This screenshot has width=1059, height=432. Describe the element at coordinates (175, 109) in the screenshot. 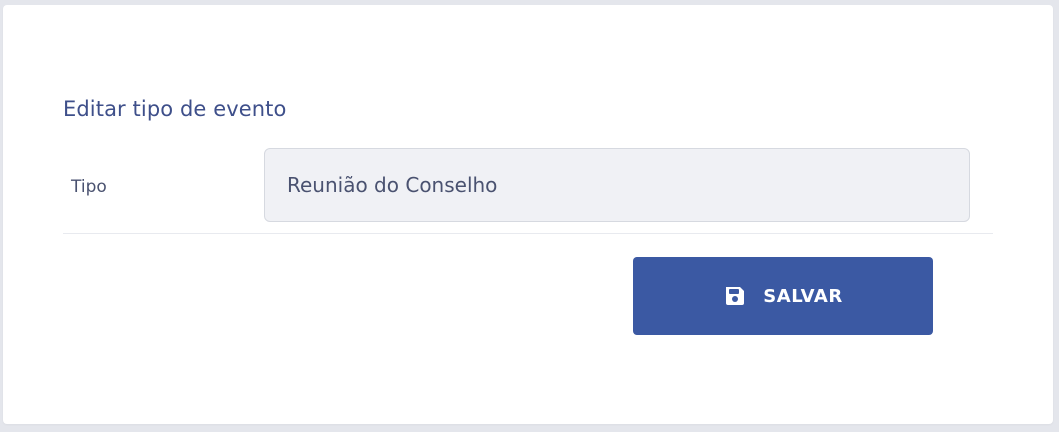

I see `form-title: Editar tipo de evento` at that location.